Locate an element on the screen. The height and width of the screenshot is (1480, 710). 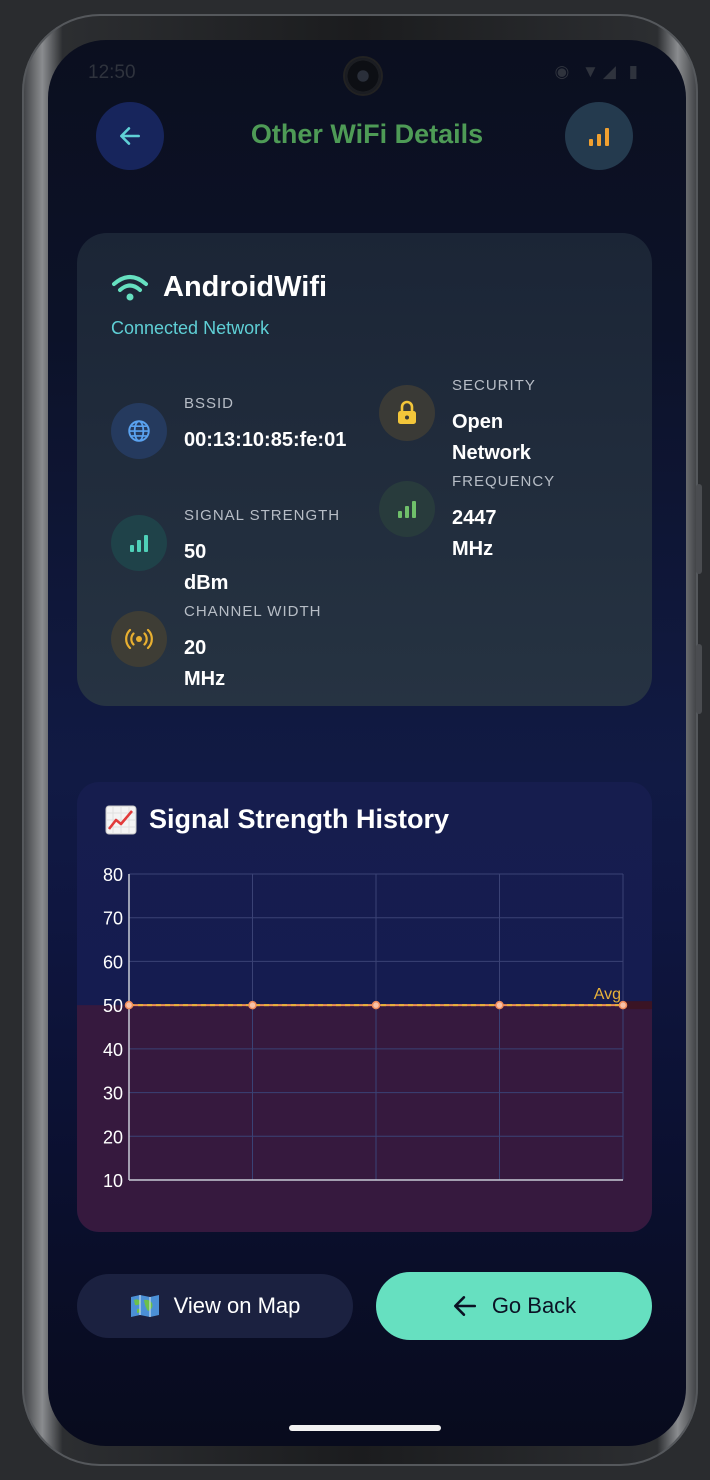
y-tick-label: 30 is located at coordinates (113, 1094).